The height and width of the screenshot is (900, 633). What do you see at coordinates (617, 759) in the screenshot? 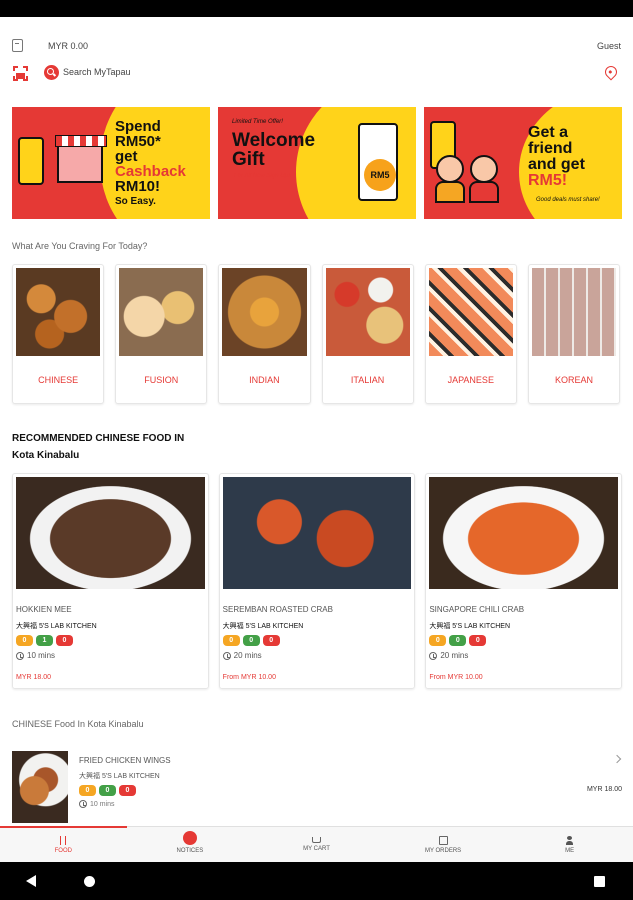
I see `chevron-right-icon` at bounding box center [617, 759].